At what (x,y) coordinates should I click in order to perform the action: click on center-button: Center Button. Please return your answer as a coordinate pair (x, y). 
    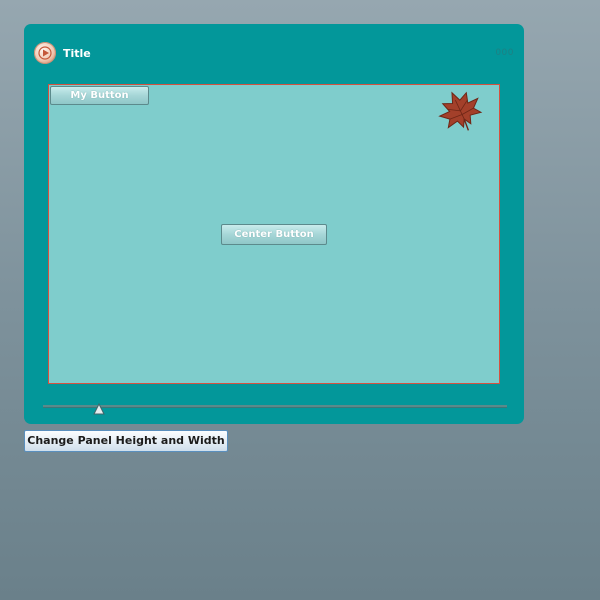
    Looking at the image, I should click on (274, 234).